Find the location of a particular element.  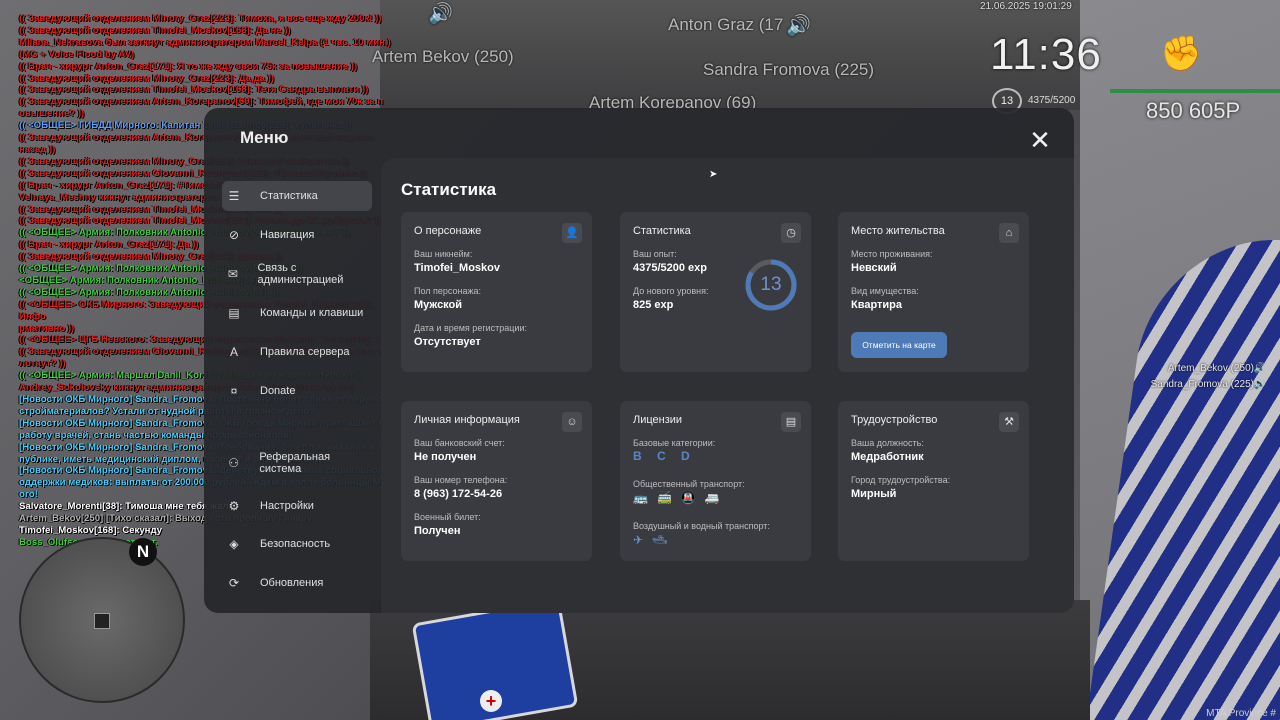

card-title: Трудоустройство is located at coordinates (894, 420).